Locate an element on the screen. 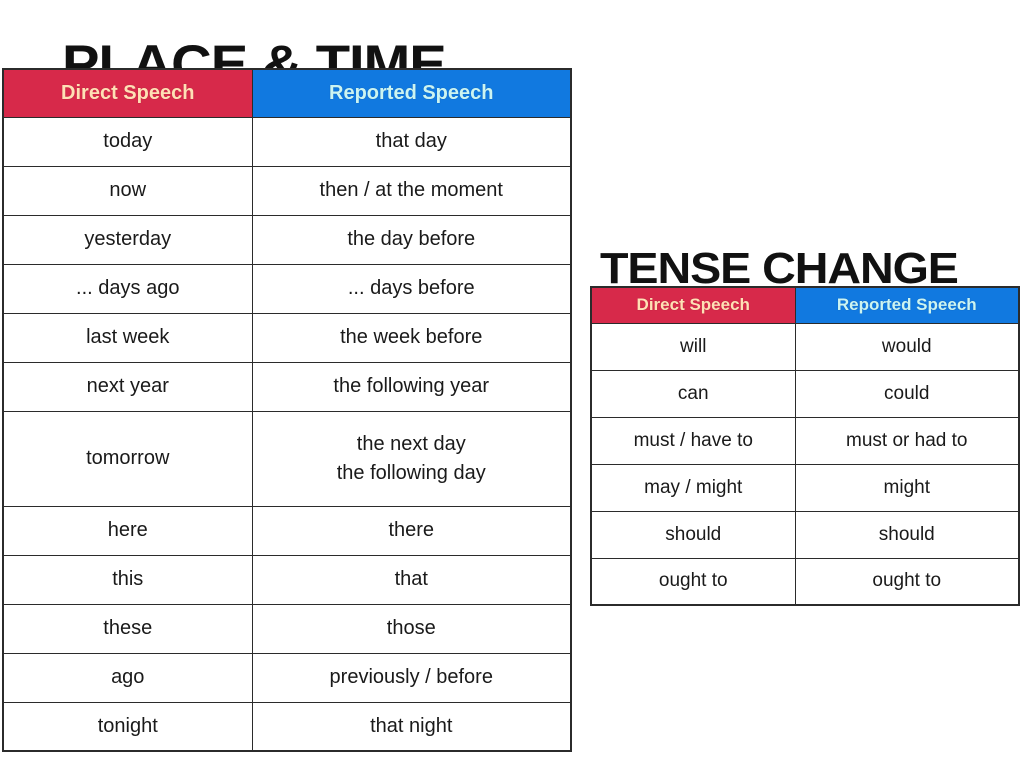  tense-change-header-reported-speech: Reported Speech is located at coordinates (907, 305).